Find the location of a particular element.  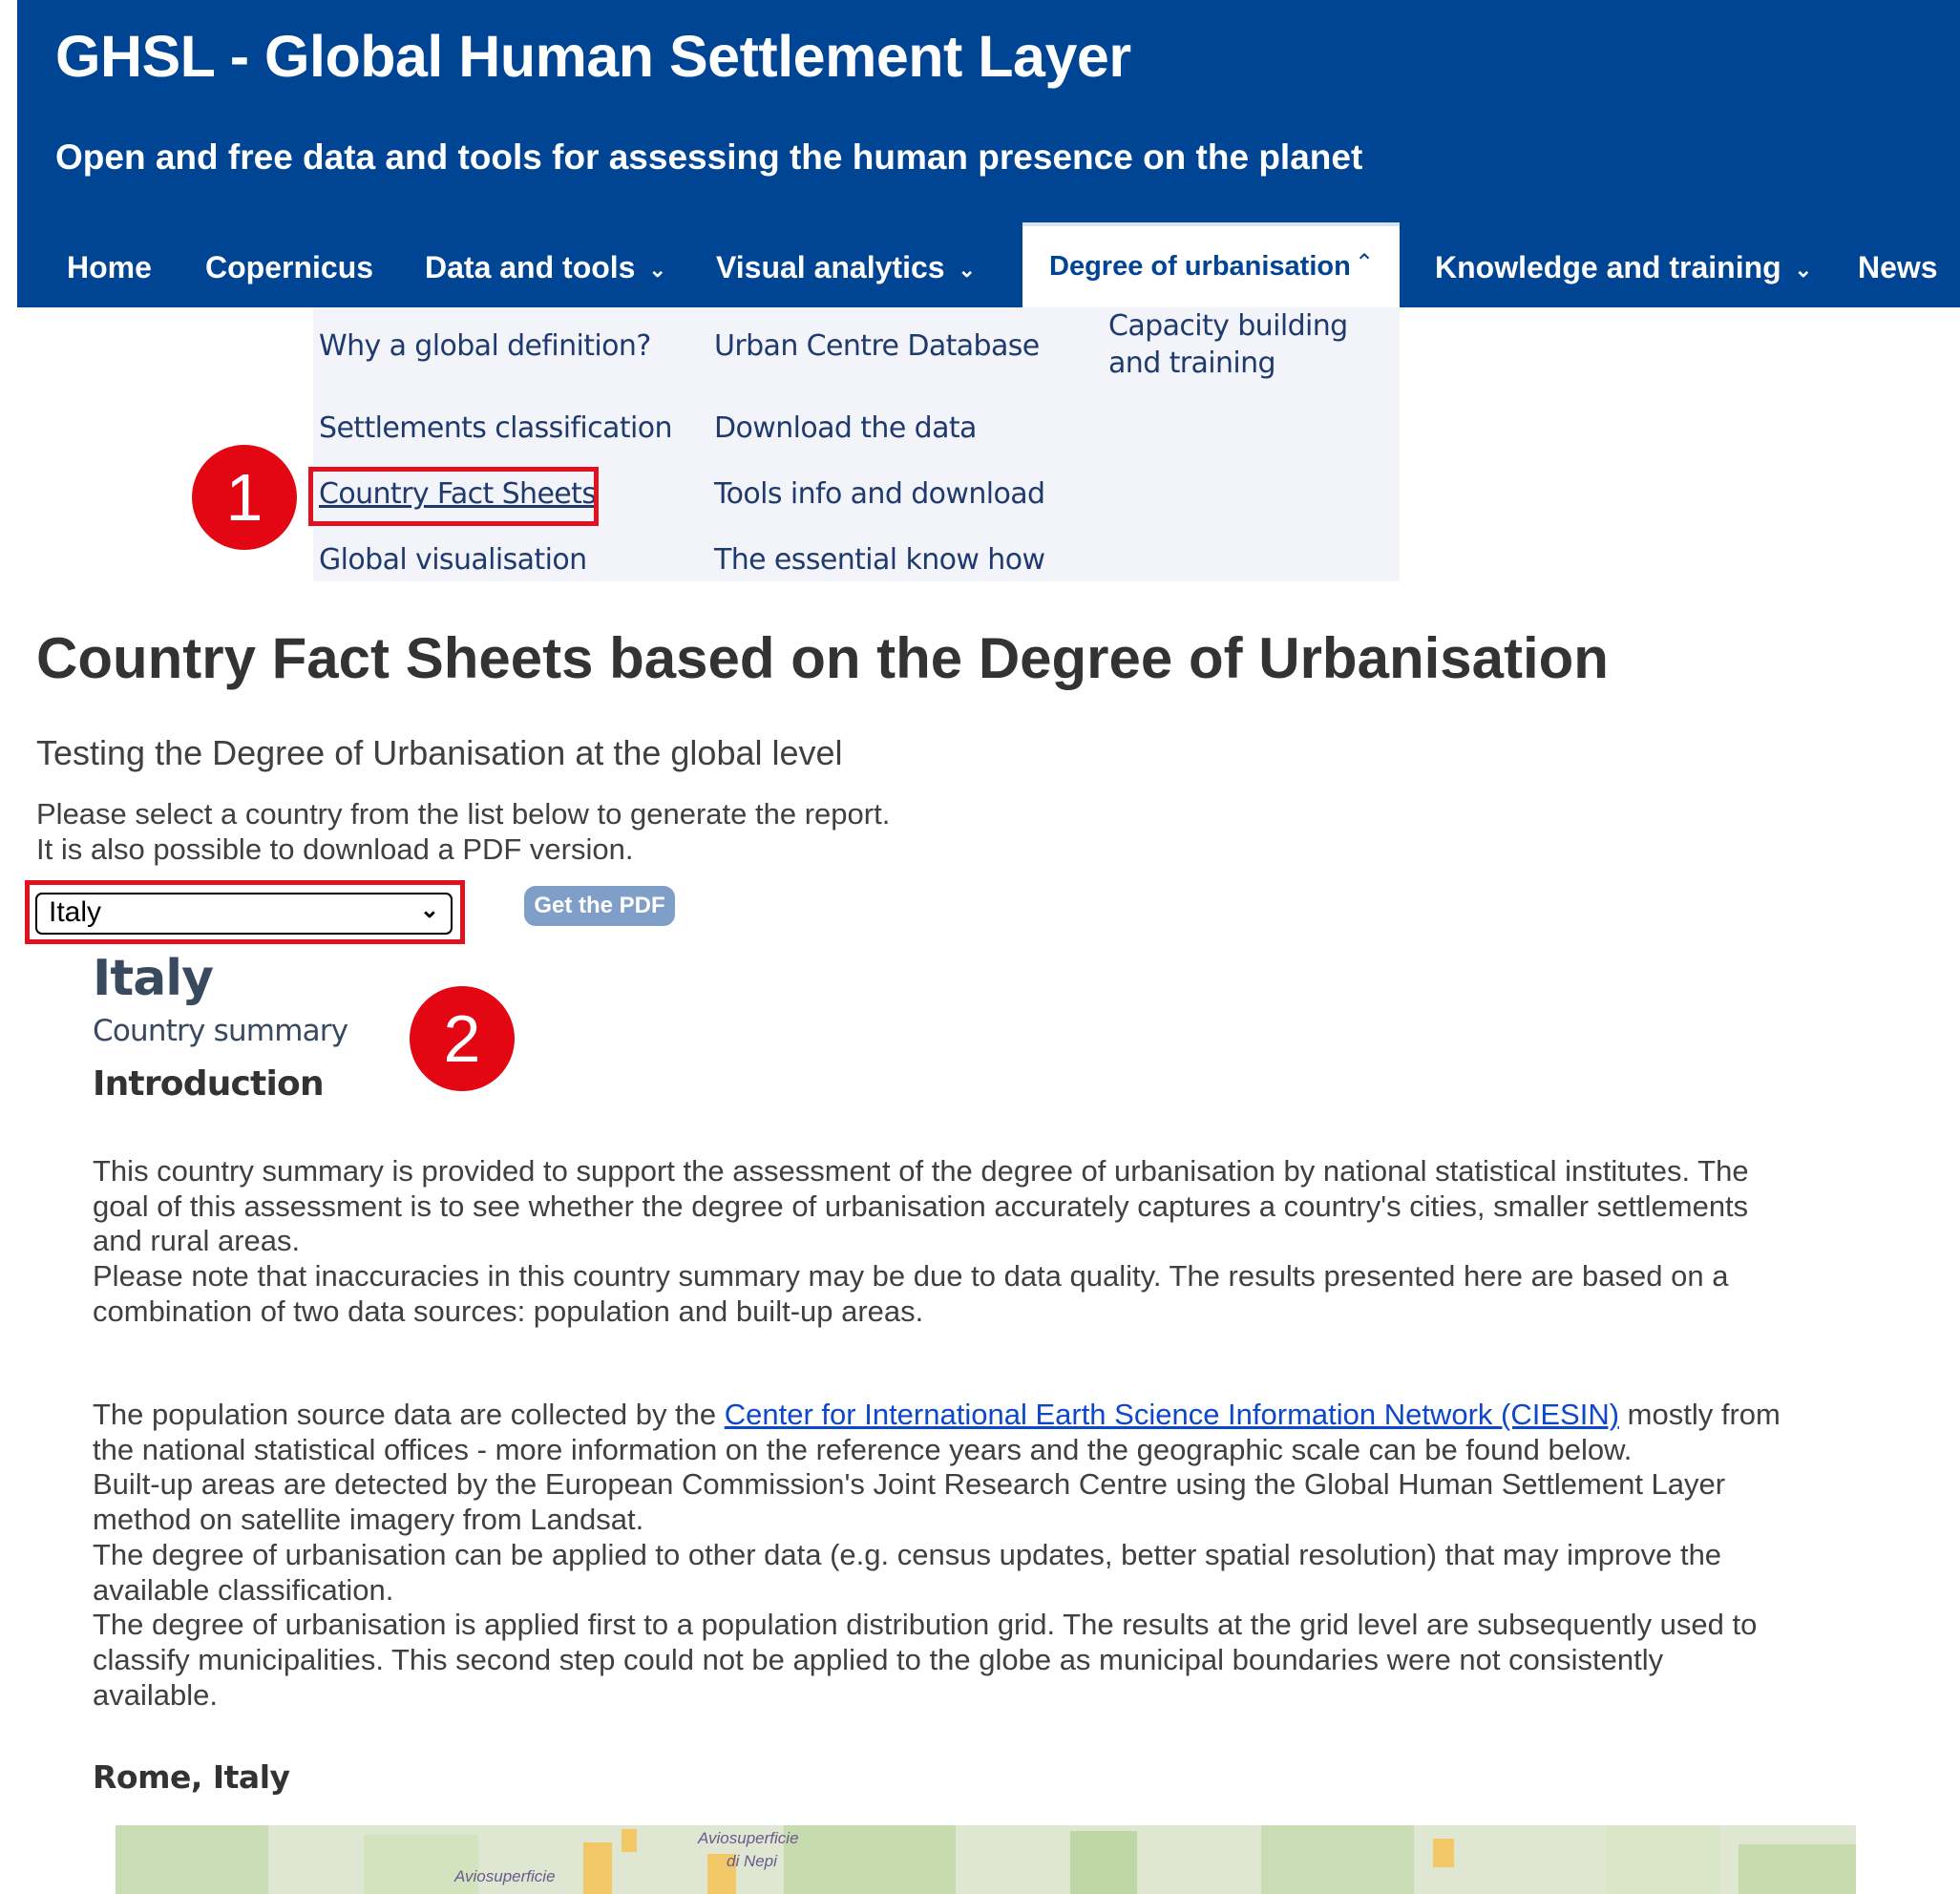

nav-degree-of-urbanisation-label: Degree of urbanisation is located at coordinates (1200, 266).